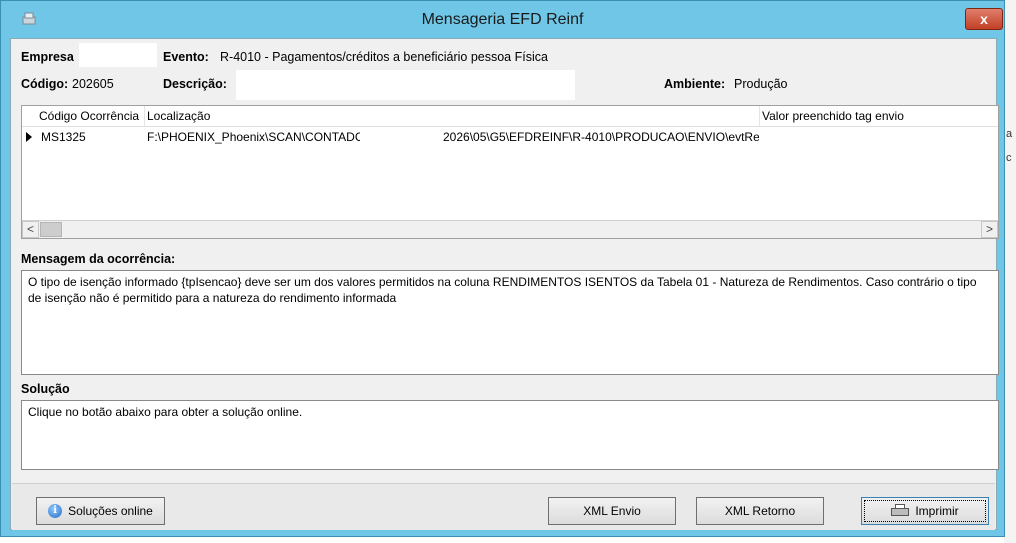  Describe the element at coordinates (98, 259) in the screenshot. I see `mensagem-title: Mensagem da ocorrência:` at that location.